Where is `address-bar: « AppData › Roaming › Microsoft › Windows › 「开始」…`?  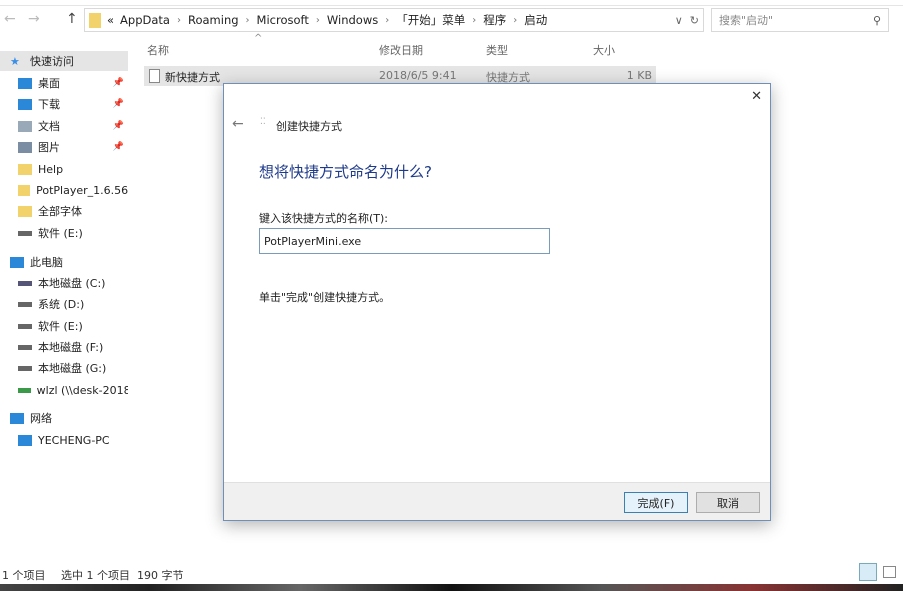 address-bar: « AppData › Roaming › Microsoft › Windows › 「开始」… is located at coordinates (394, 20).